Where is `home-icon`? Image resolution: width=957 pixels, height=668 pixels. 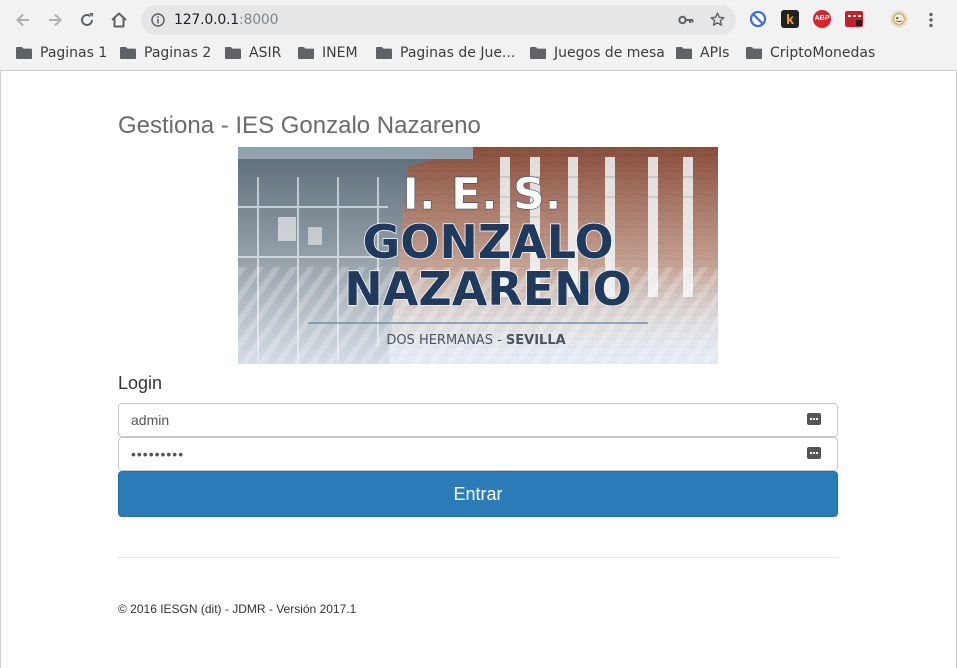
home-icon is located at coordinates (119, 20).